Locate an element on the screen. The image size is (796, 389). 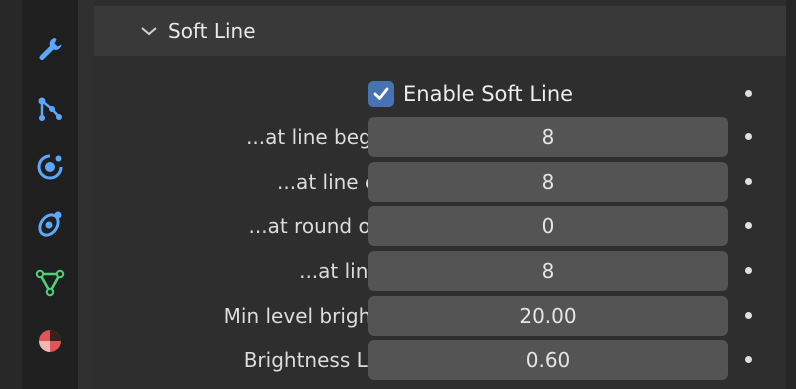
physics-icon is located at coordinates (50, 167).